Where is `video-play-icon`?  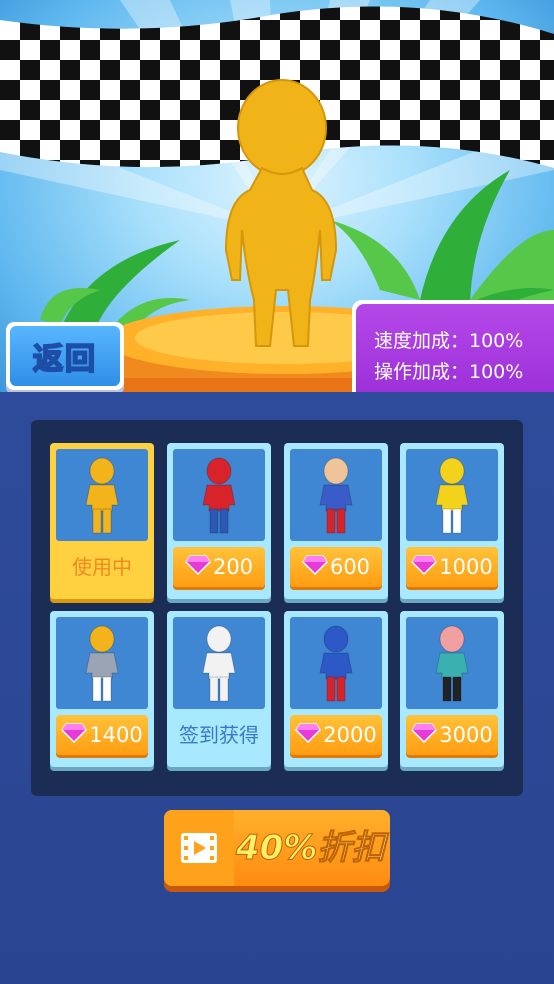 video-play-icon is located at coordinates (199, 848).